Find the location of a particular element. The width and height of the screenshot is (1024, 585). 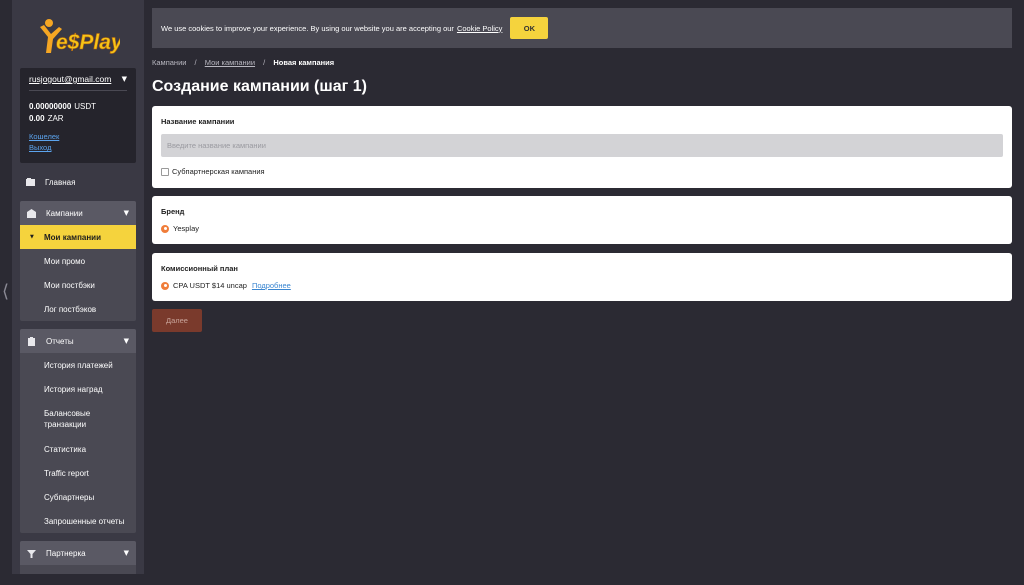

breadcrumb: Кампании / Мои кампании / Новая кампания is located at coordinates (243, 62).